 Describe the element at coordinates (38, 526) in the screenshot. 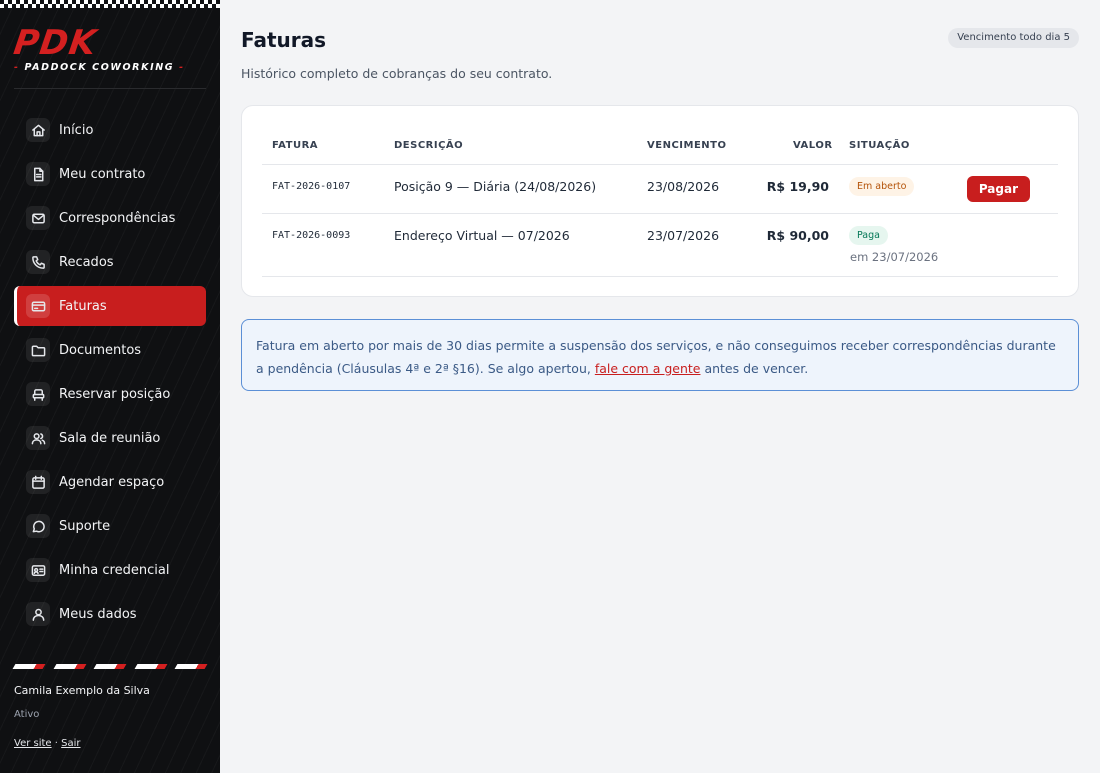

I see `chat-icon` at that location.